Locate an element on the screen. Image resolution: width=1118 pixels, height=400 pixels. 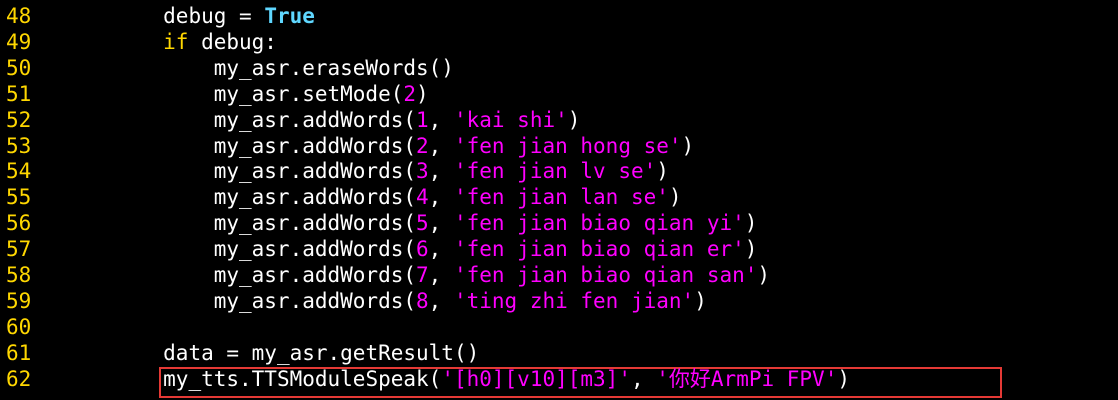
line-number: 62 is located at coordinates (19, 378).